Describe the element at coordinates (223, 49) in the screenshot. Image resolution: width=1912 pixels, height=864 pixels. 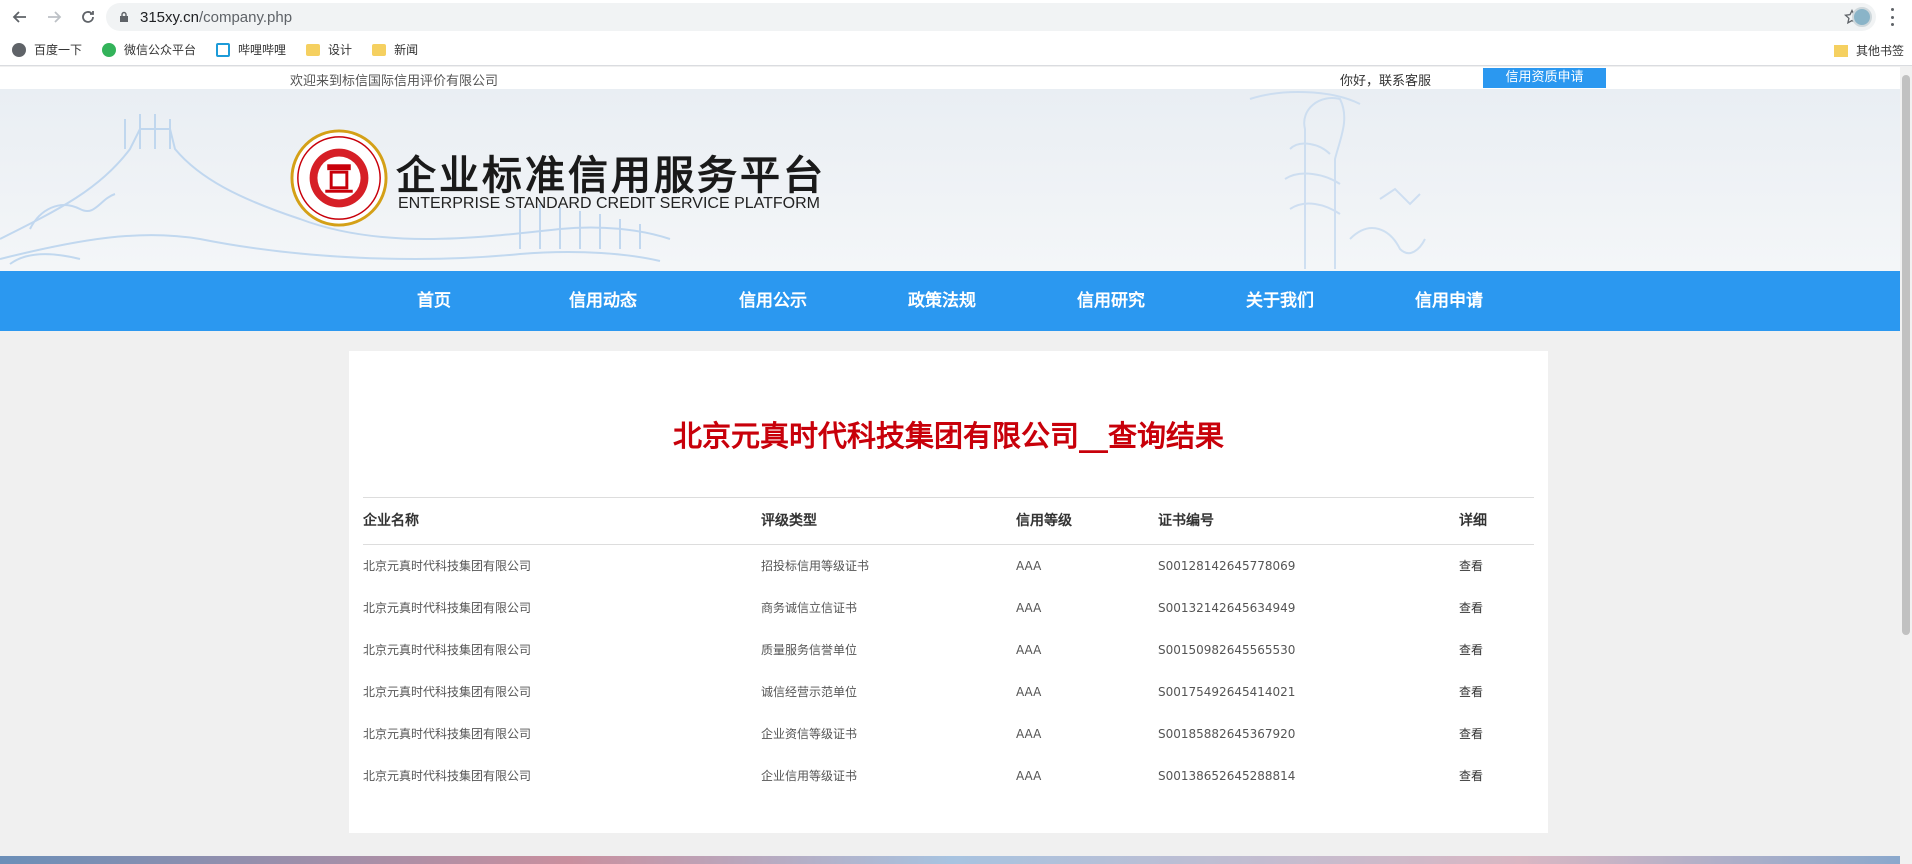
I see `bilibili-icon` at that location.